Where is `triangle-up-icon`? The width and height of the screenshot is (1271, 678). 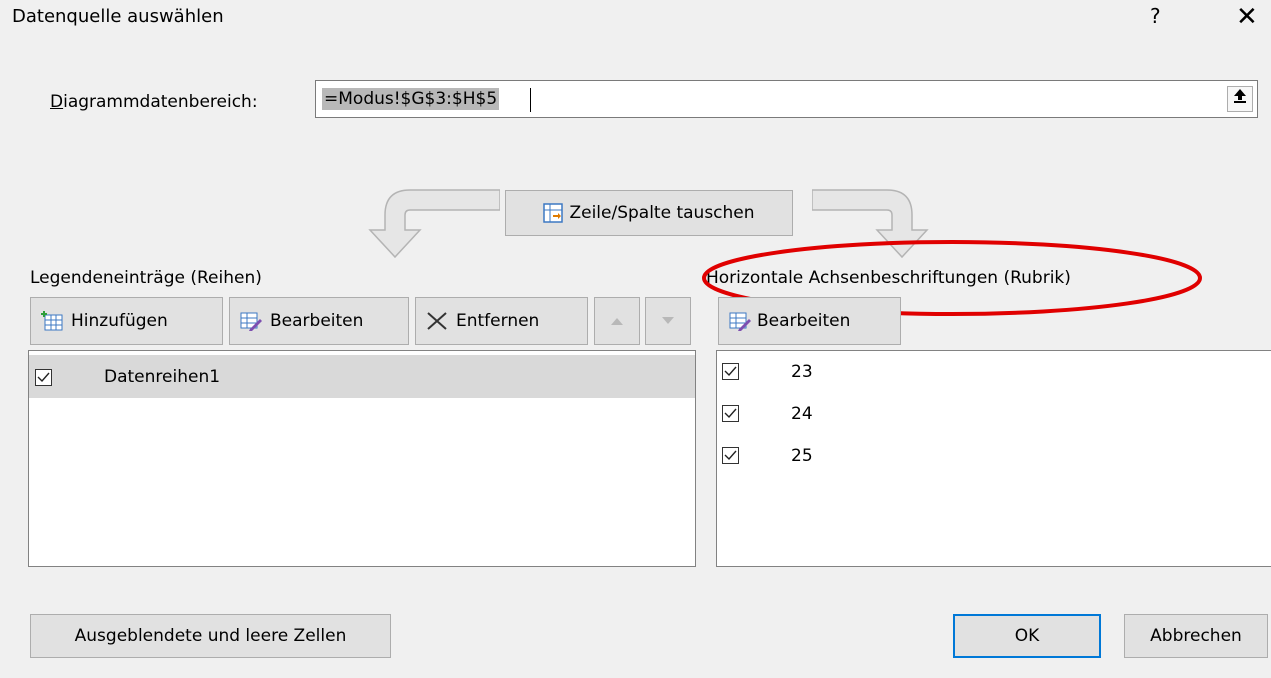
triangle-up-icon is located at coordinates (617, 321).